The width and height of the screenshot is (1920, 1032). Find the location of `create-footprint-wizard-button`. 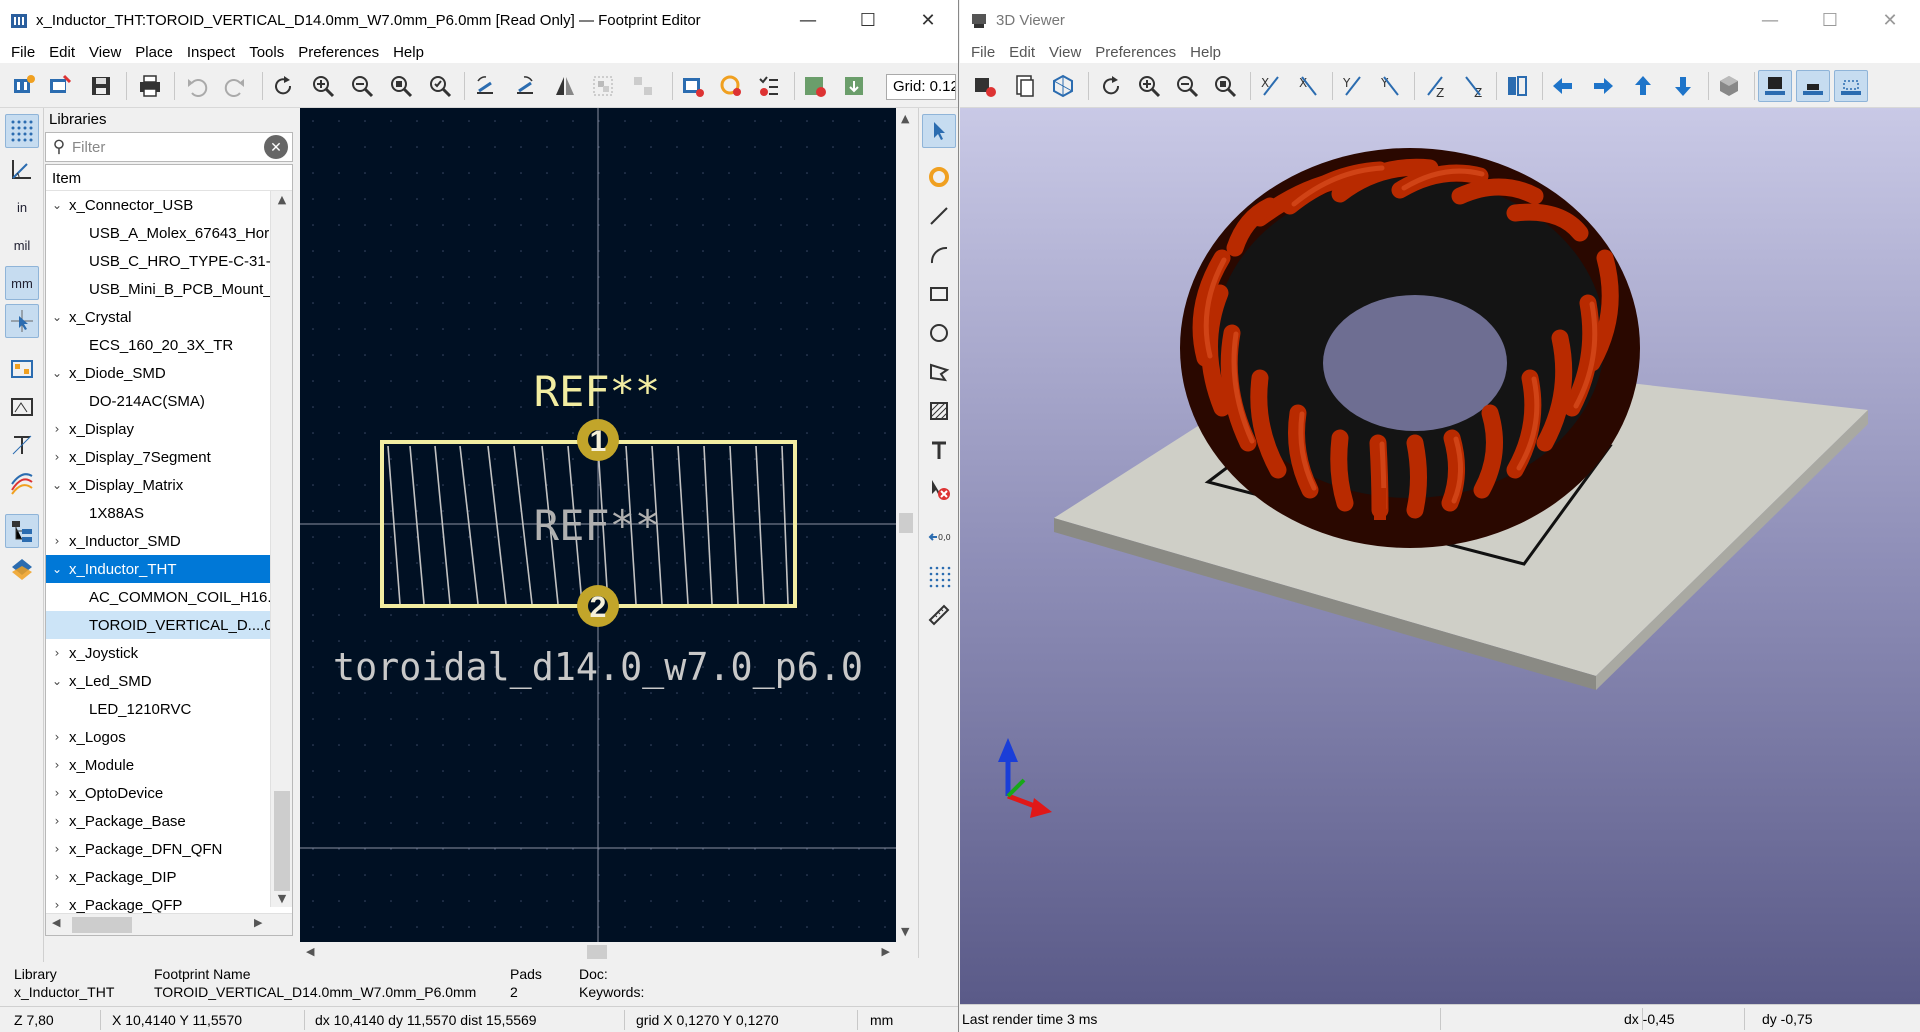

create-footprint-wizard-button is located at coordinates (59, 86).